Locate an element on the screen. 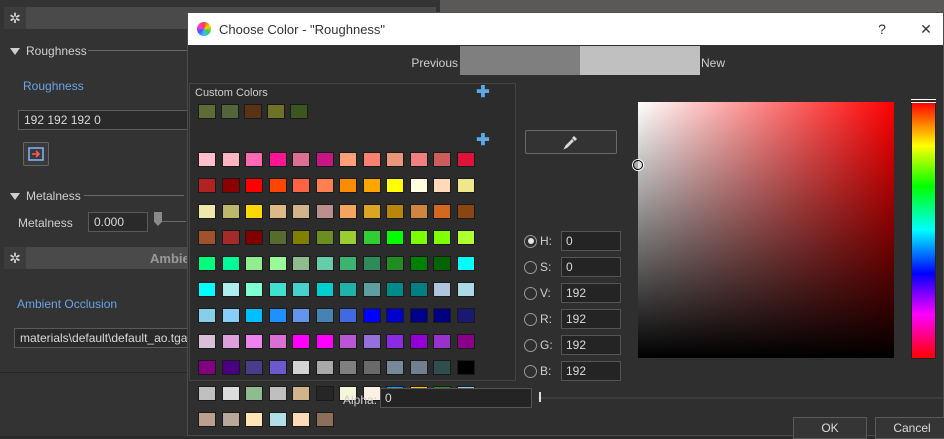 This screenshot has height=439, width=944. roughness-link: Roughness is located at coordinates (53, 86).